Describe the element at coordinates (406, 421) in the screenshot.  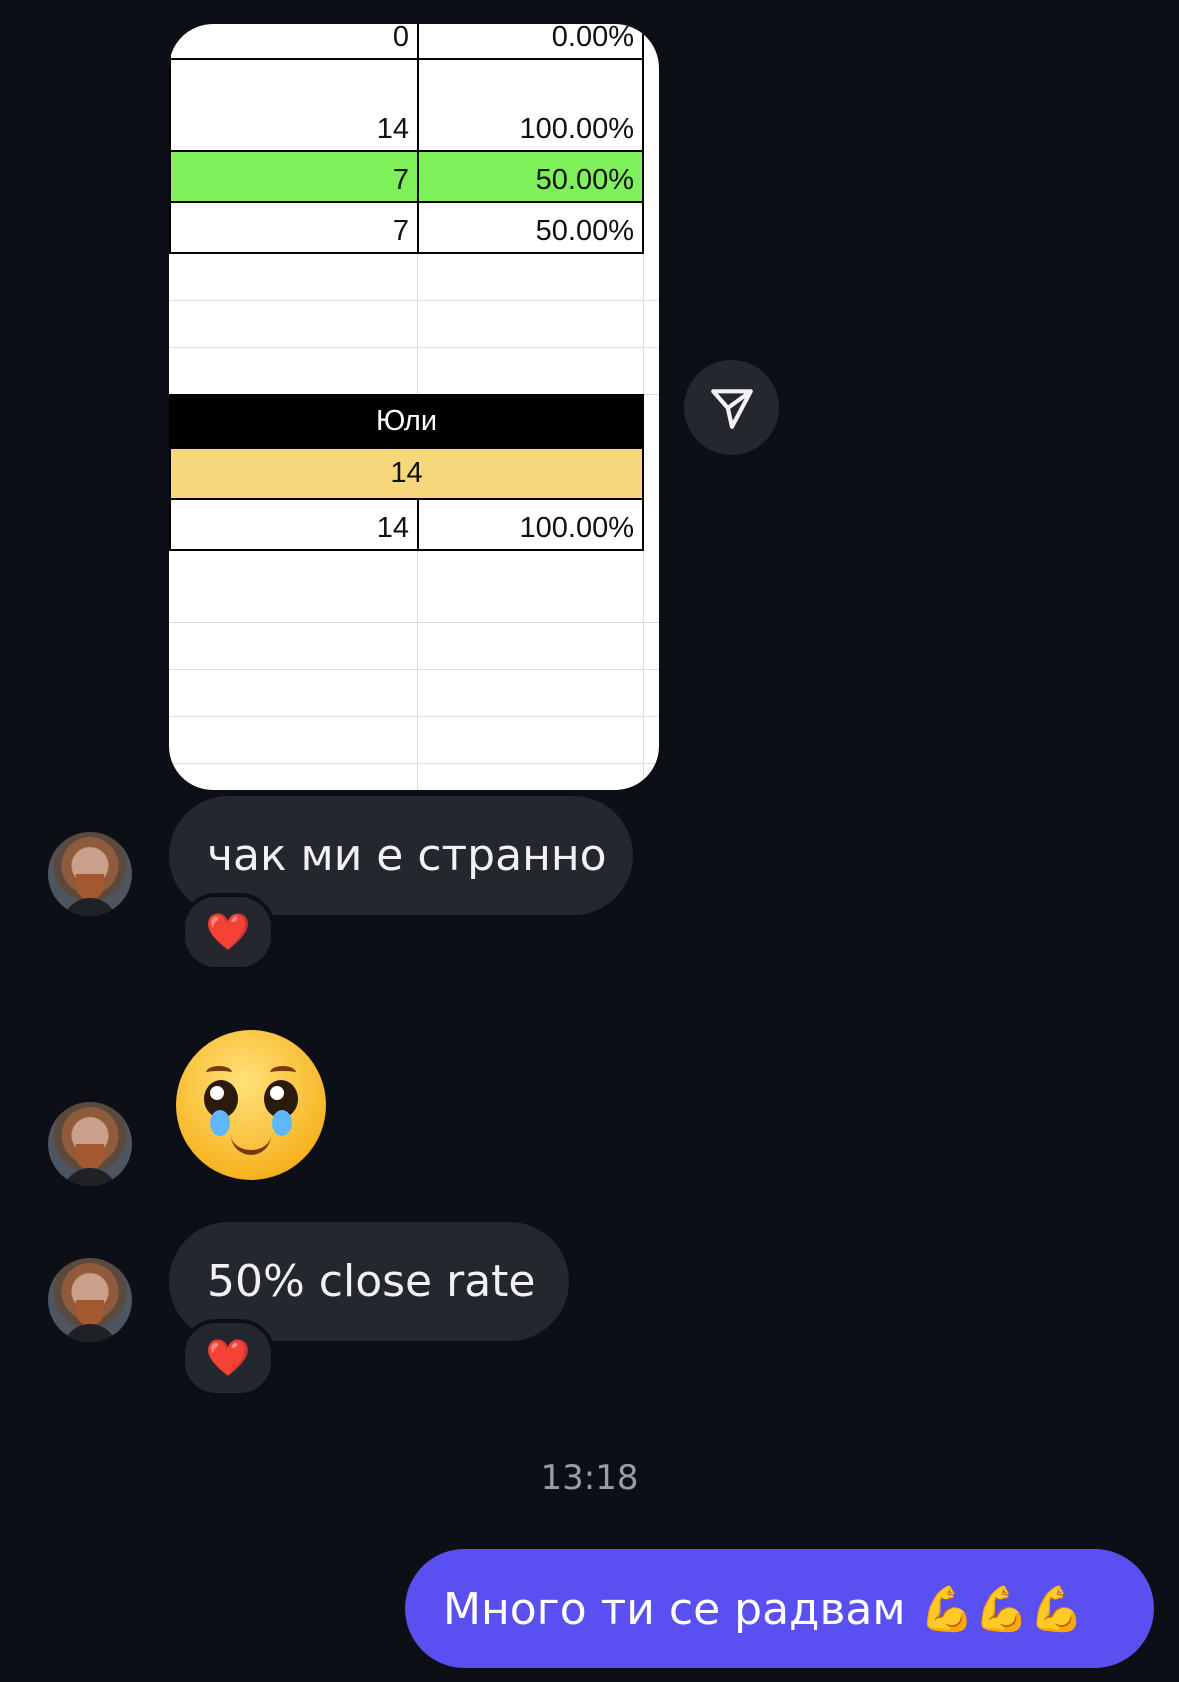
I see `sheet-section-header: Юли` at that location.